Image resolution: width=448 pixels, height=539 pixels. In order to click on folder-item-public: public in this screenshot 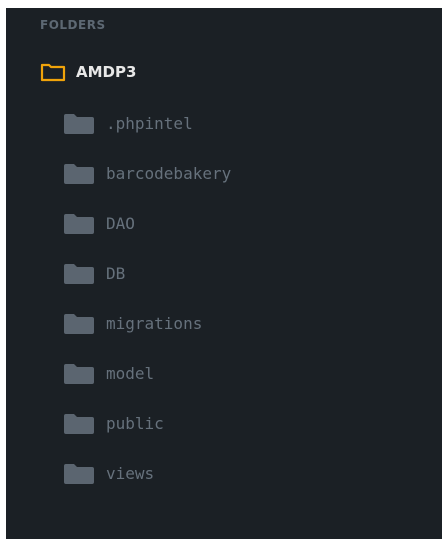, I will do `click(147, 437)`.